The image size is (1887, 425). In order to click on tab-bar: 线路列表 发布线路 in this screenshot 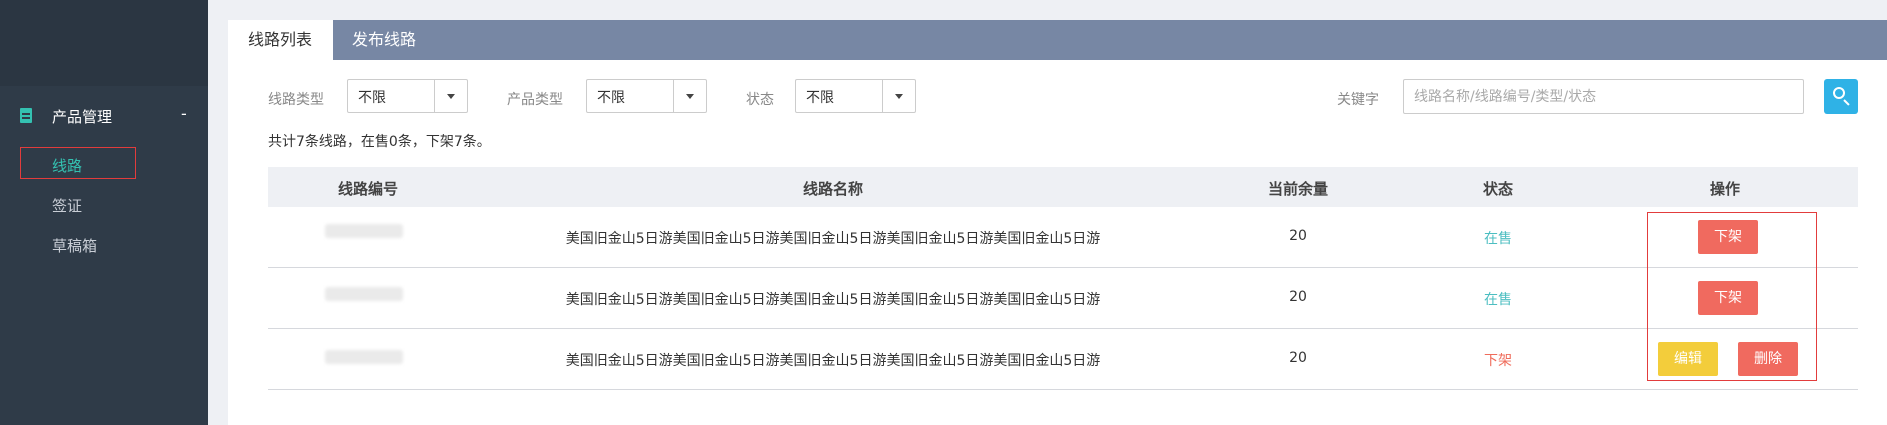, I will do `click(1057, 40)`.